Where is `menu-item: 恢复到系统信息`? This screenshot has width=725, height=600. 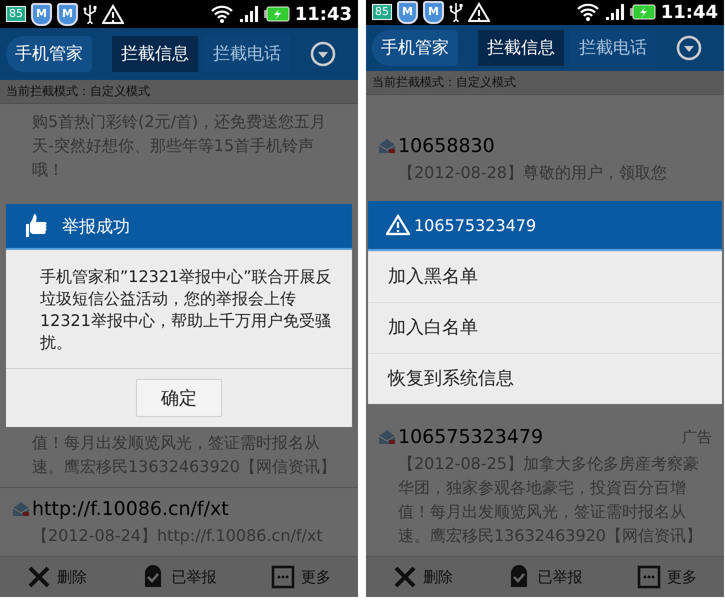
menu-item: 恢复到系统信息 is located at coordinates (545, 378).